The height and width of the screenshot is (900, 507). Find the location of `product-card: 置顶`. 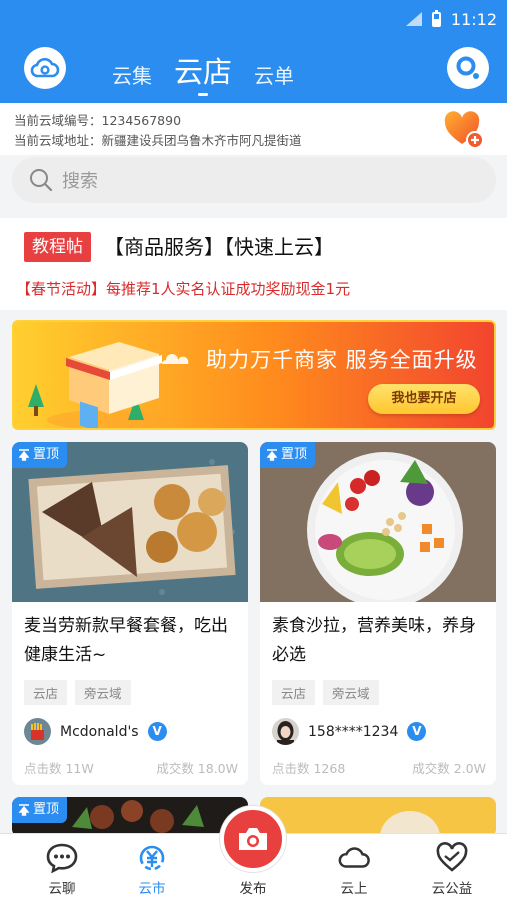

product-card: 置顶 is located at coordinates (130, 817).